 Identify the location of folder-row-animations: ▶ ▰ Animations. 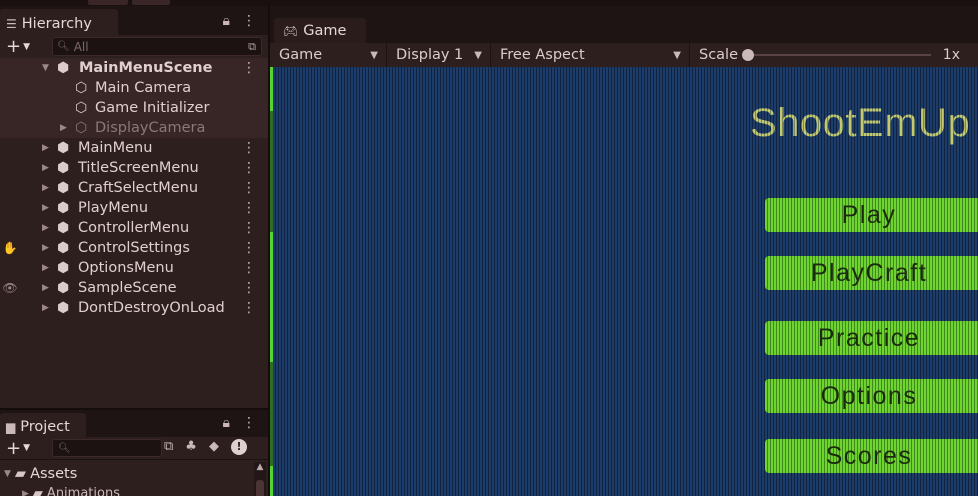
(71, 491).